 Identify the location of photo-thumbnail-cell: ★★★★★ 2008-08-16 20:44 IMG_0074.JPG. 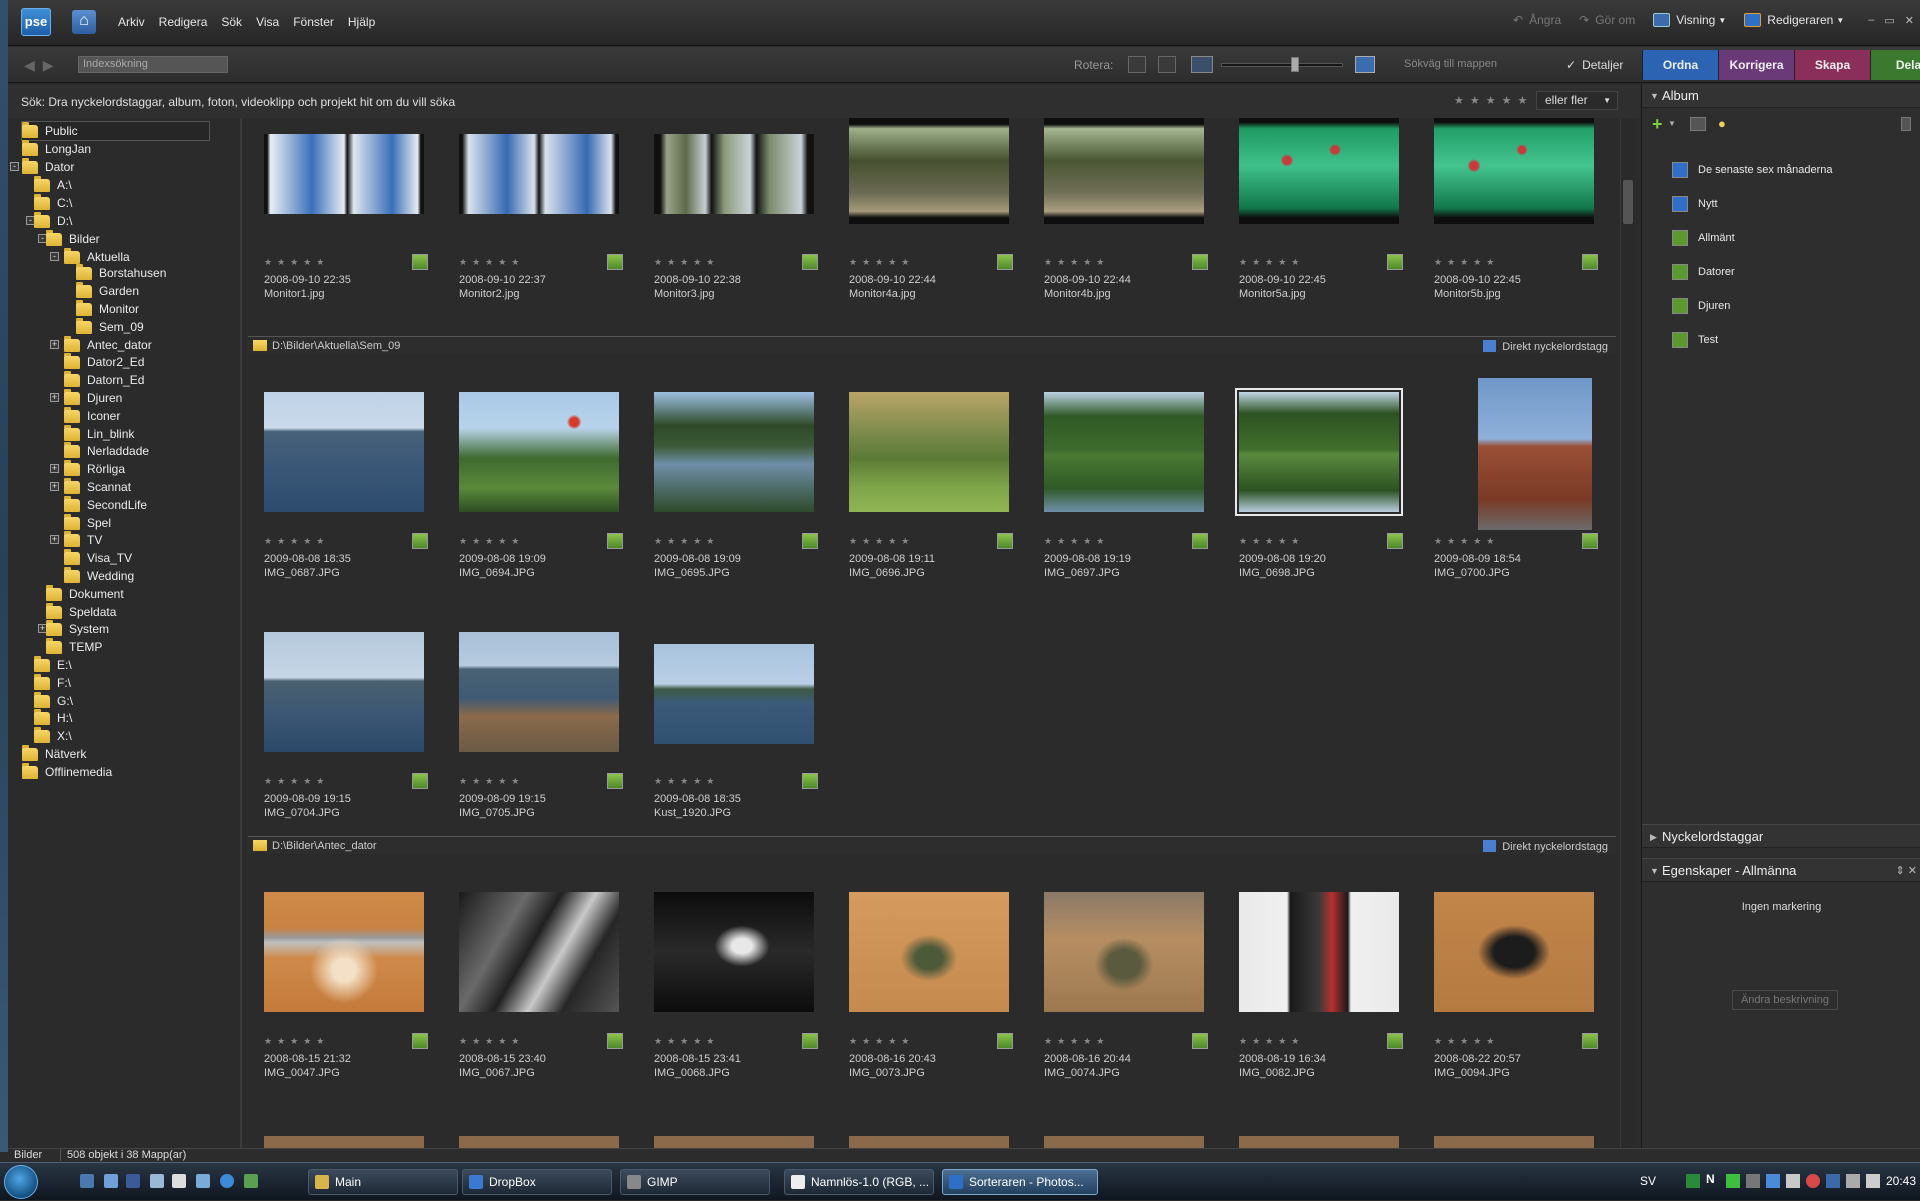
(1118, 978).